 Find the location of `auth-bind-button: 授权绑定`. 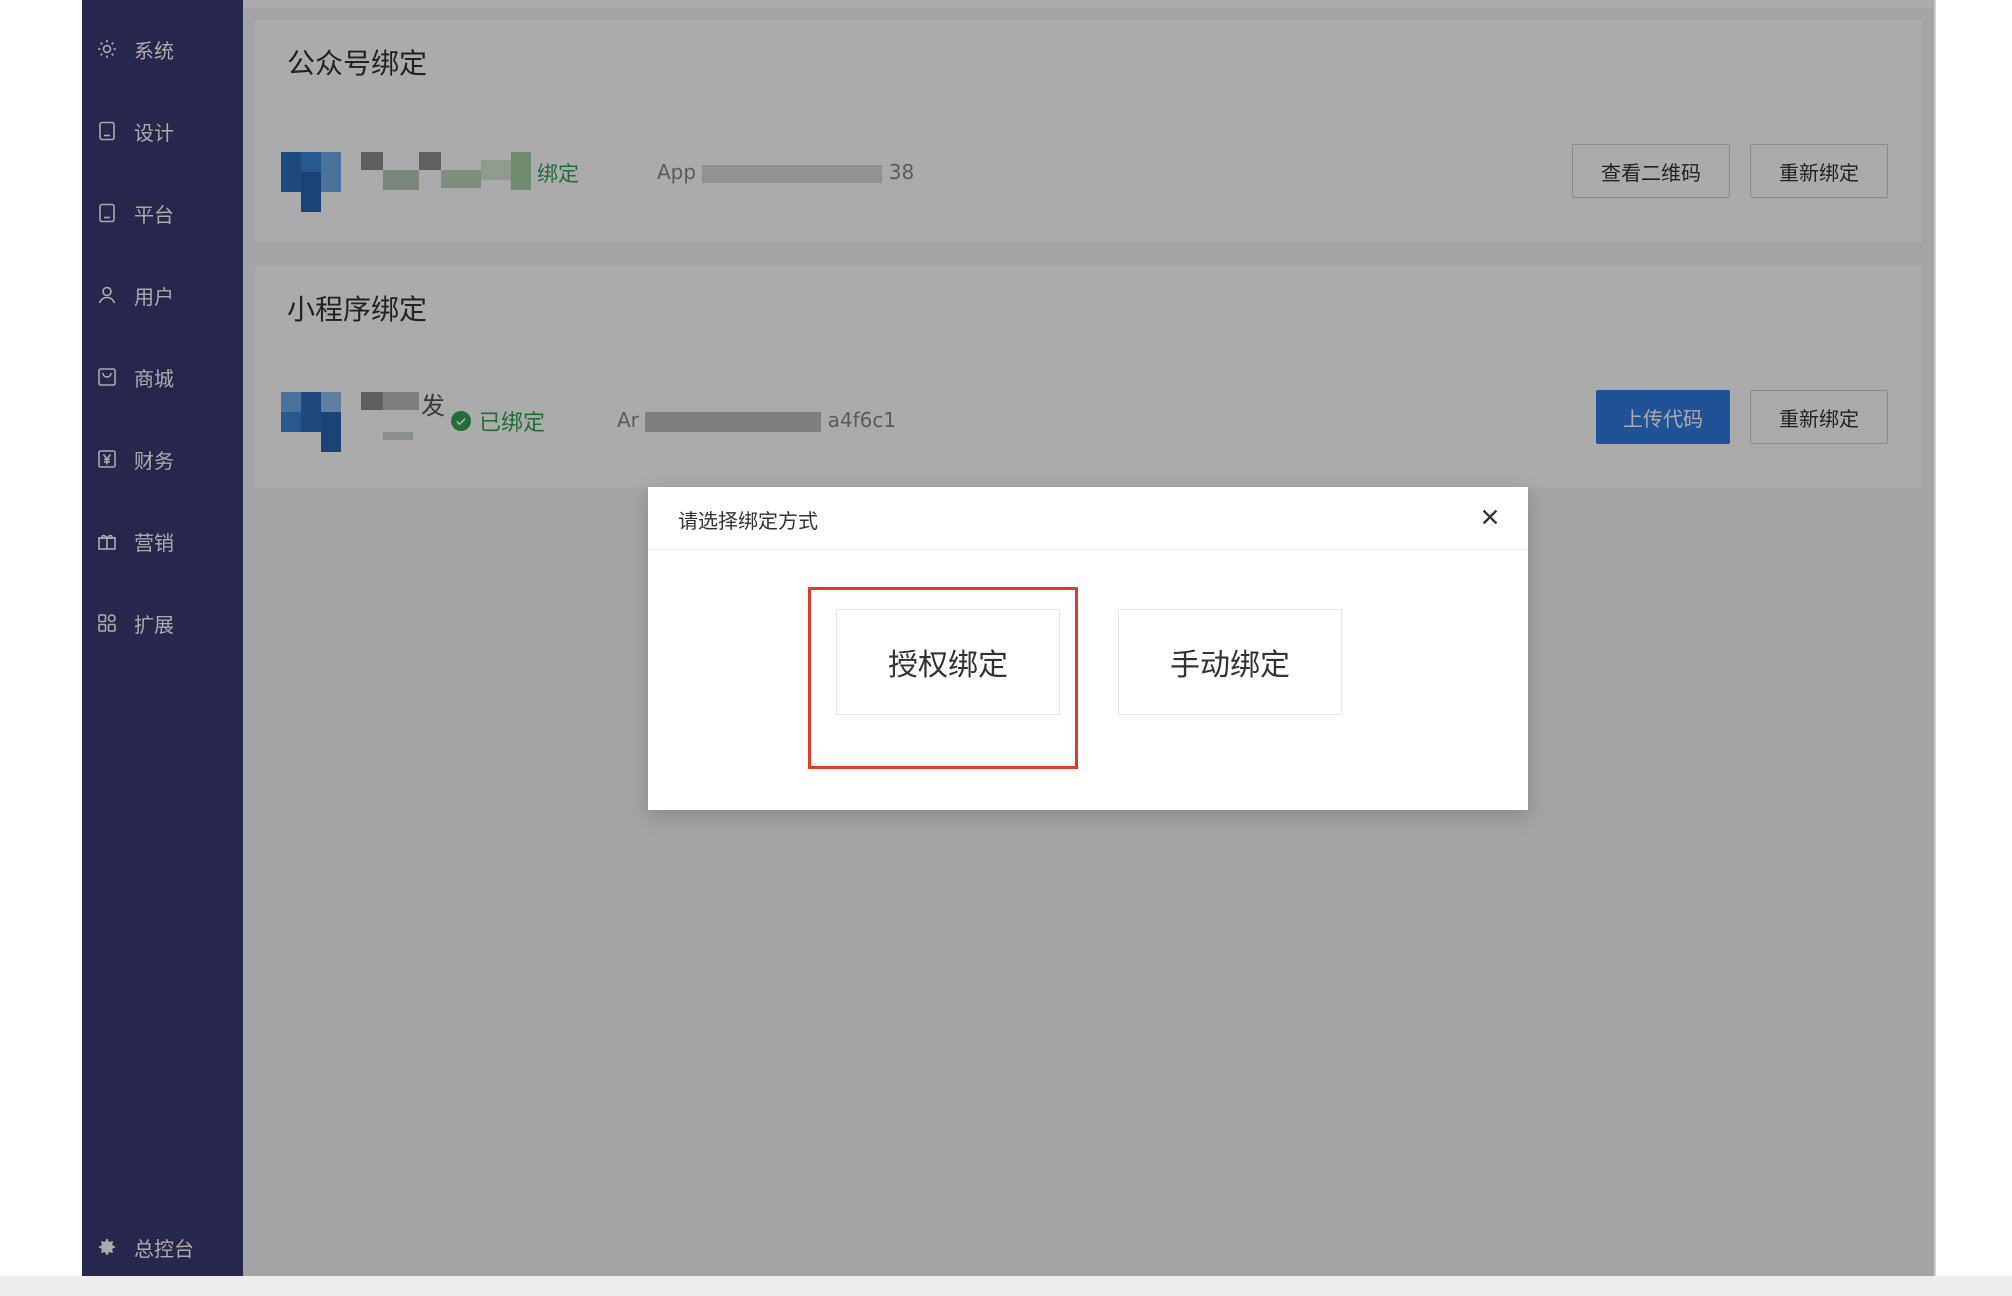

auth-bind-button: 授权绑定 is located at coordinates (948, 662).